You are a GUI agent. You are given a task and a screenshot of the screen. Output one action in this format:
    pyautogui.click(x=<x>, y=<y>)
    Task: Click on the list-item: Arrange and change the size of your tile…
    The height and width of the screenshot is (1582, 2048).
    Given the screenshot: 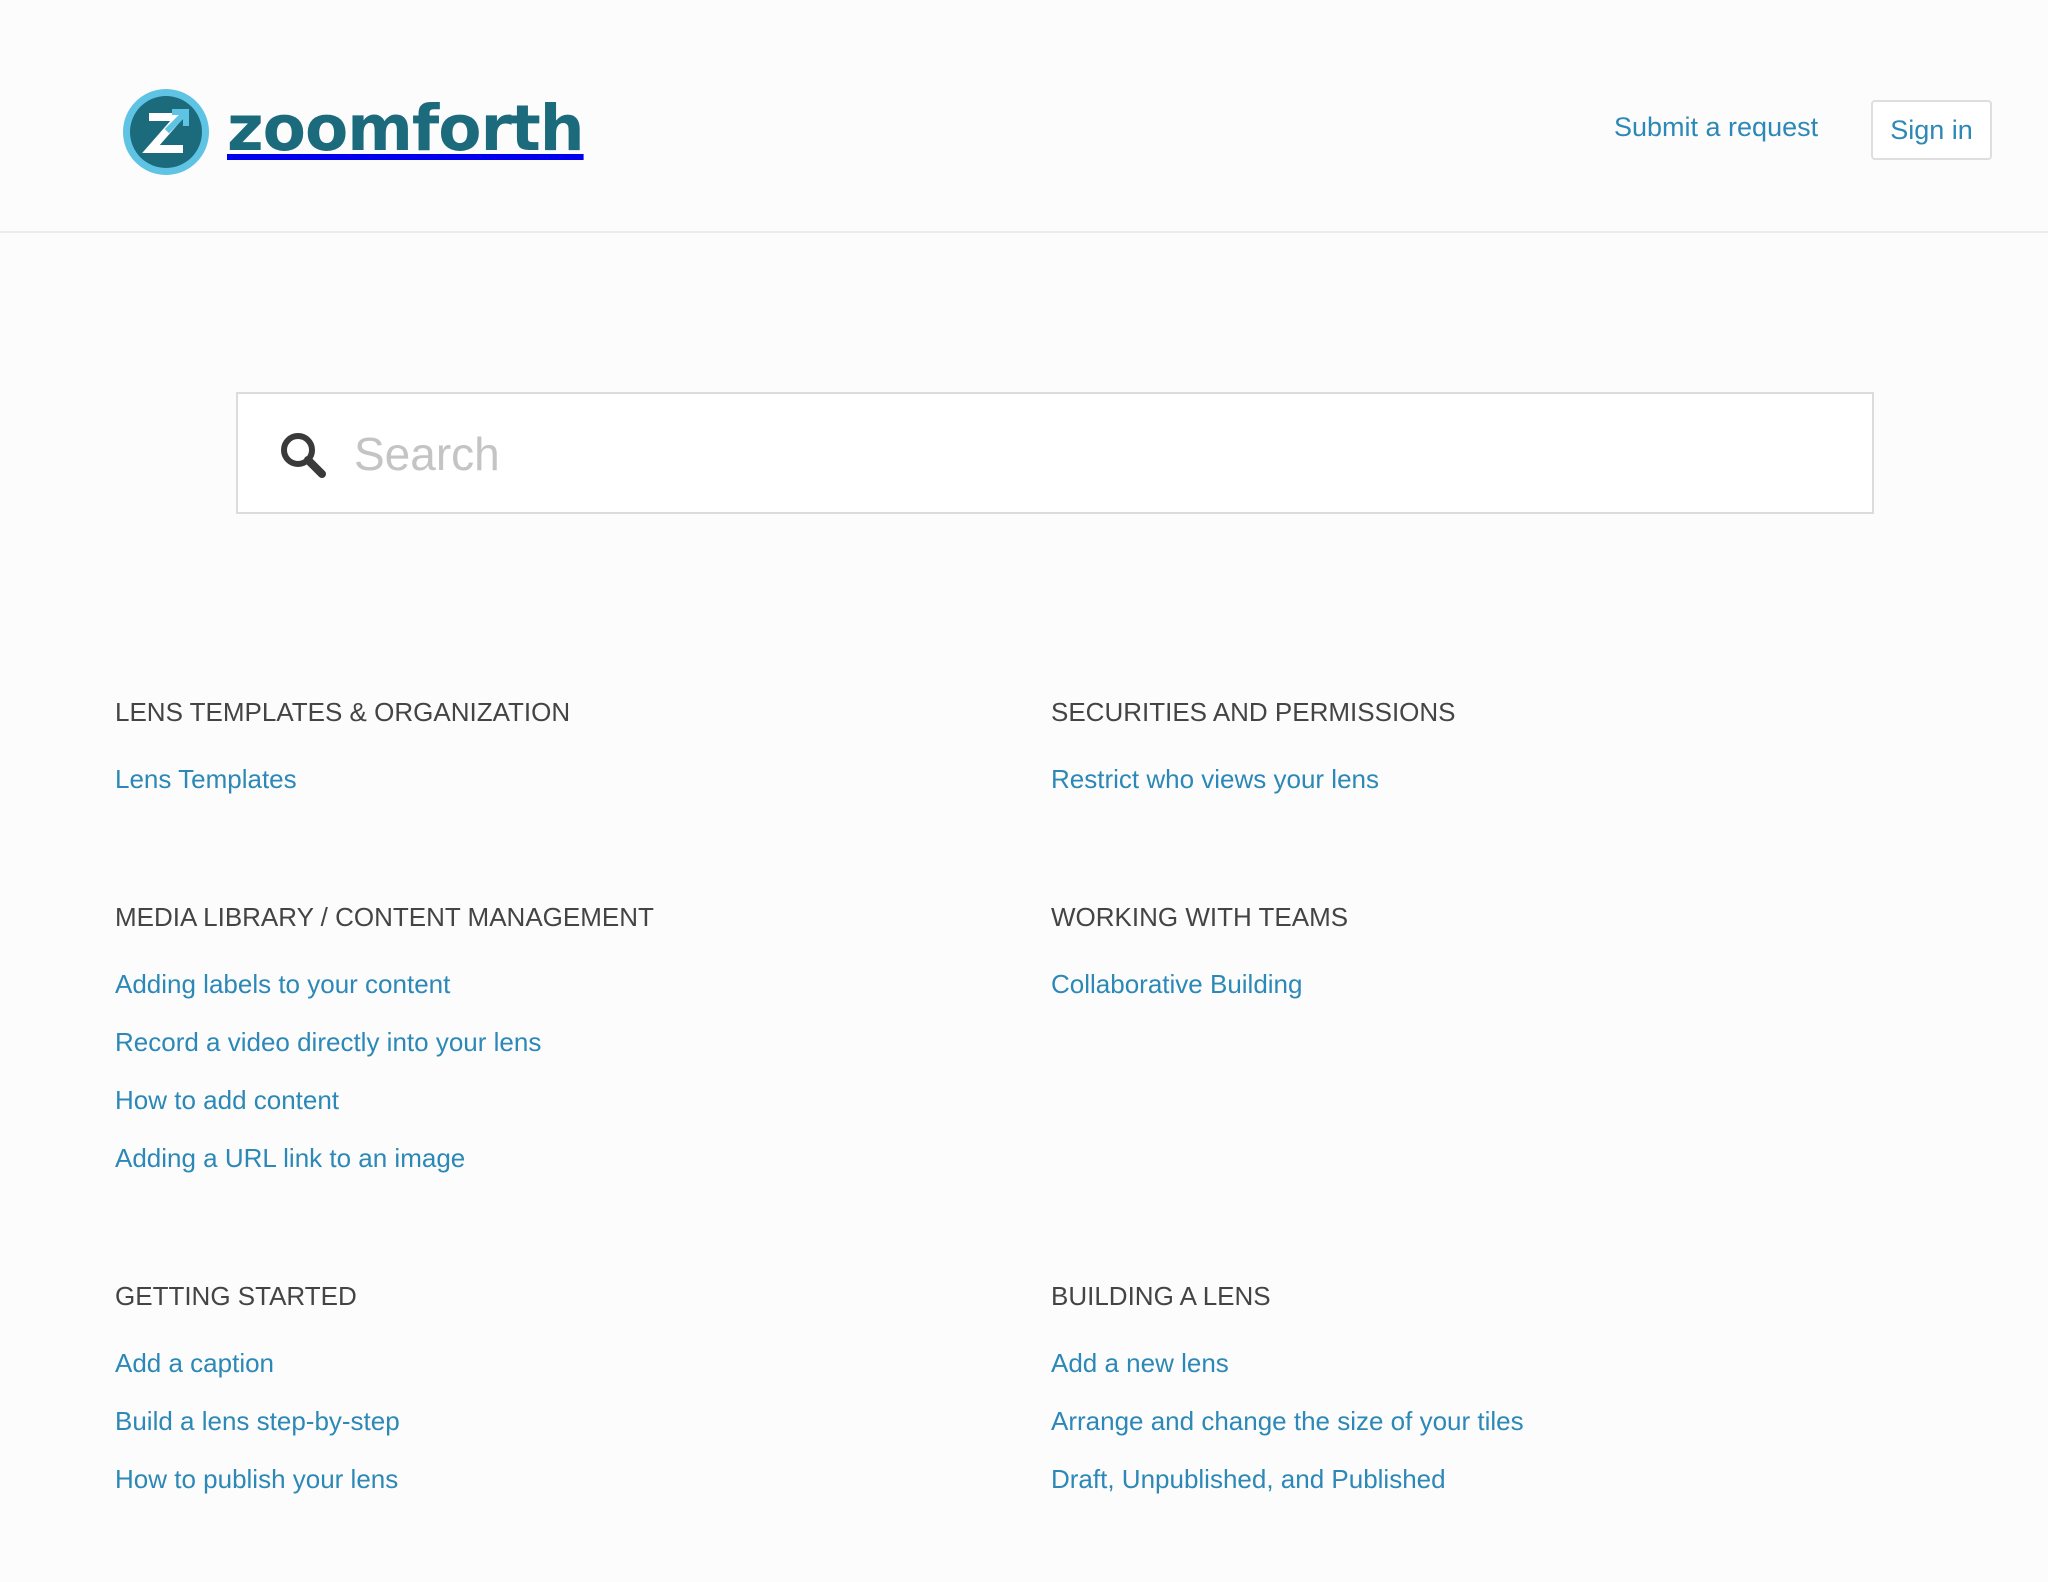 What is the action you would take?
    pyautogui.click(x=1287, y=1421)
    